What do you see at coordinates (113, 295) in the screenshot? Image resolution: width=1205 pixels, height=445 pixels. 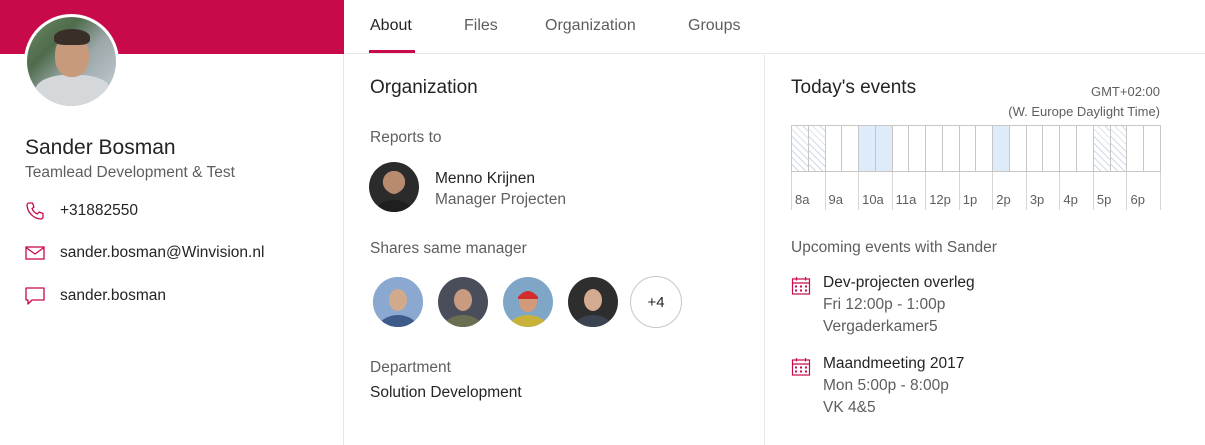 I see `chat-handle: sander.bosman` at bounding box center [113, 295].